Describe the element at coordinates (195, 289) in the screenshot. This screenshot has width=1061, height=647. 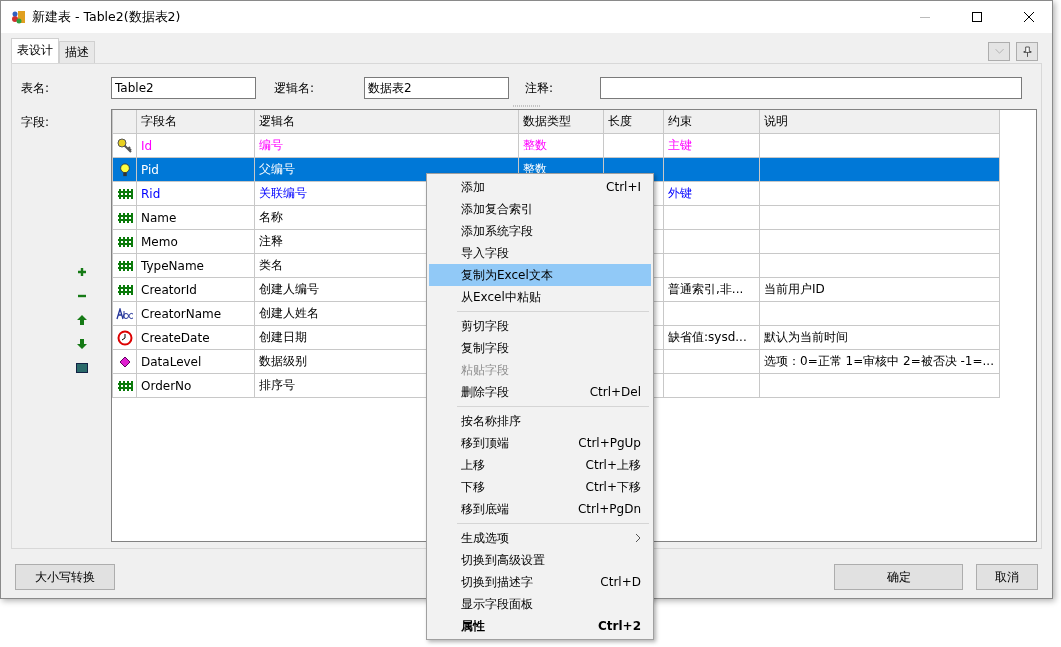
I see `field-name-cell: CreatorId` at that location.